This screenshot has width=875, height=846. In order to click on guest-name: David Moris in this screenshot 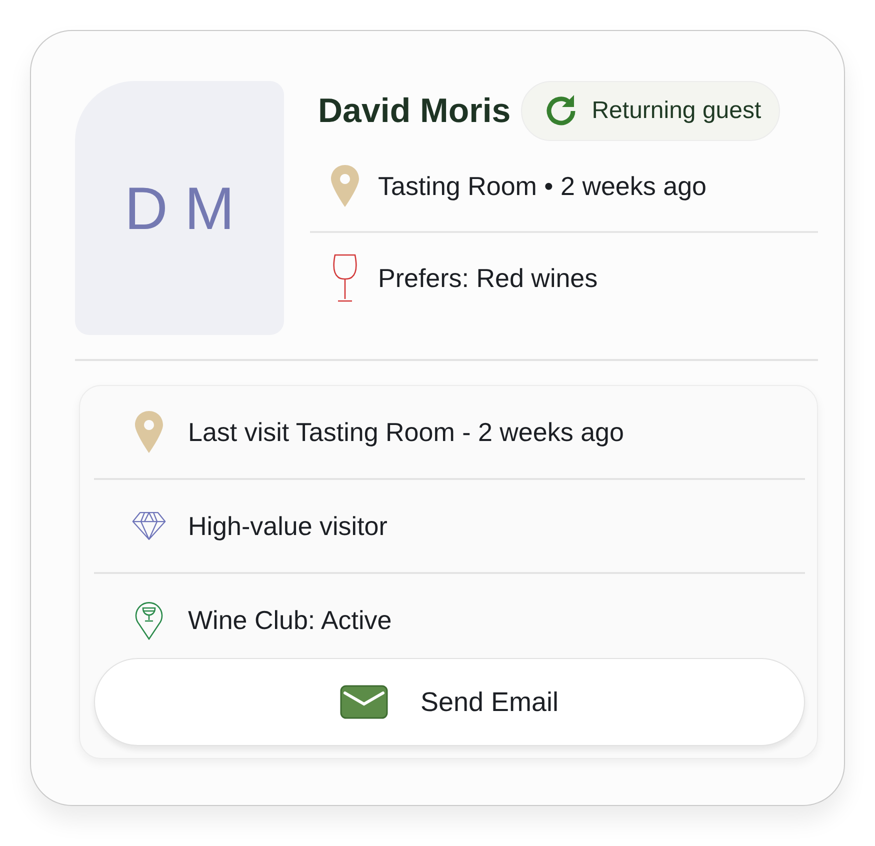, I will do `click(414, 111)`.